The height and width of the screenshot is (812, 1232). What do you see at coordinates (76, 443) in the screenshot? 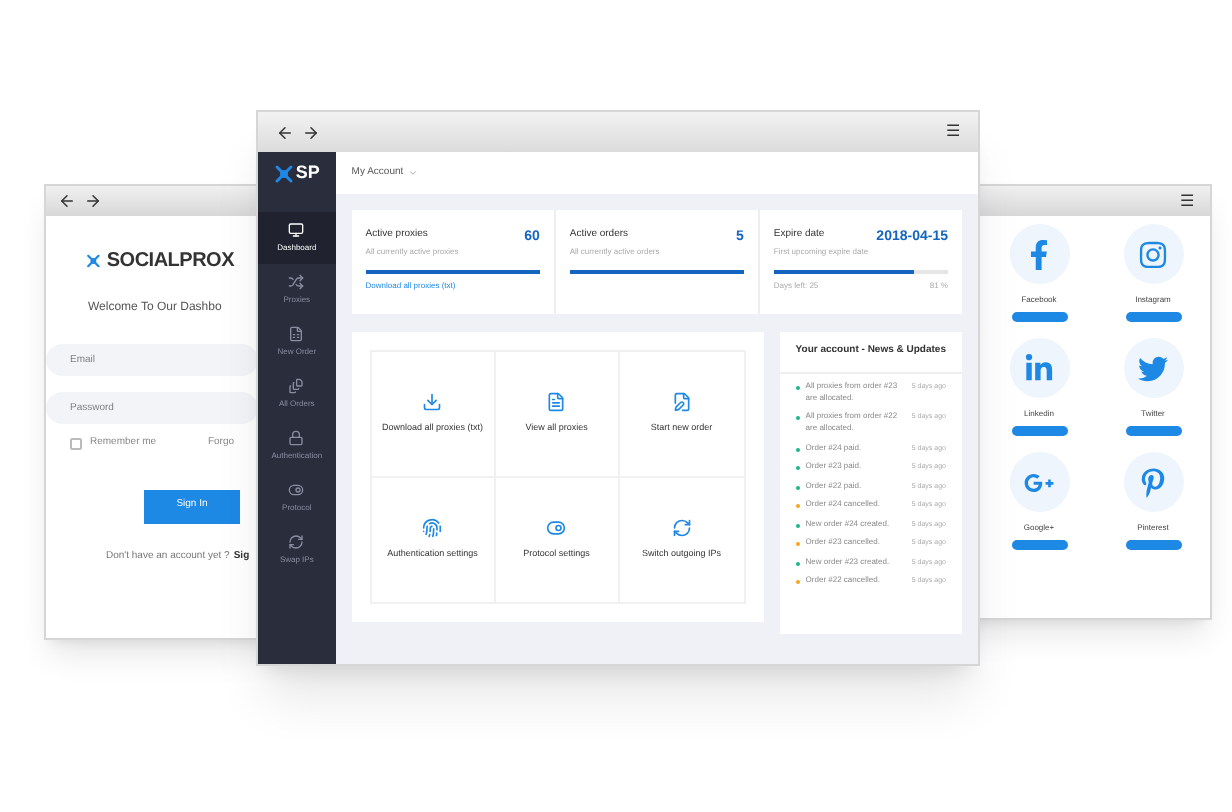
I see `remember-checkbox` at bounding box center [76, 443].